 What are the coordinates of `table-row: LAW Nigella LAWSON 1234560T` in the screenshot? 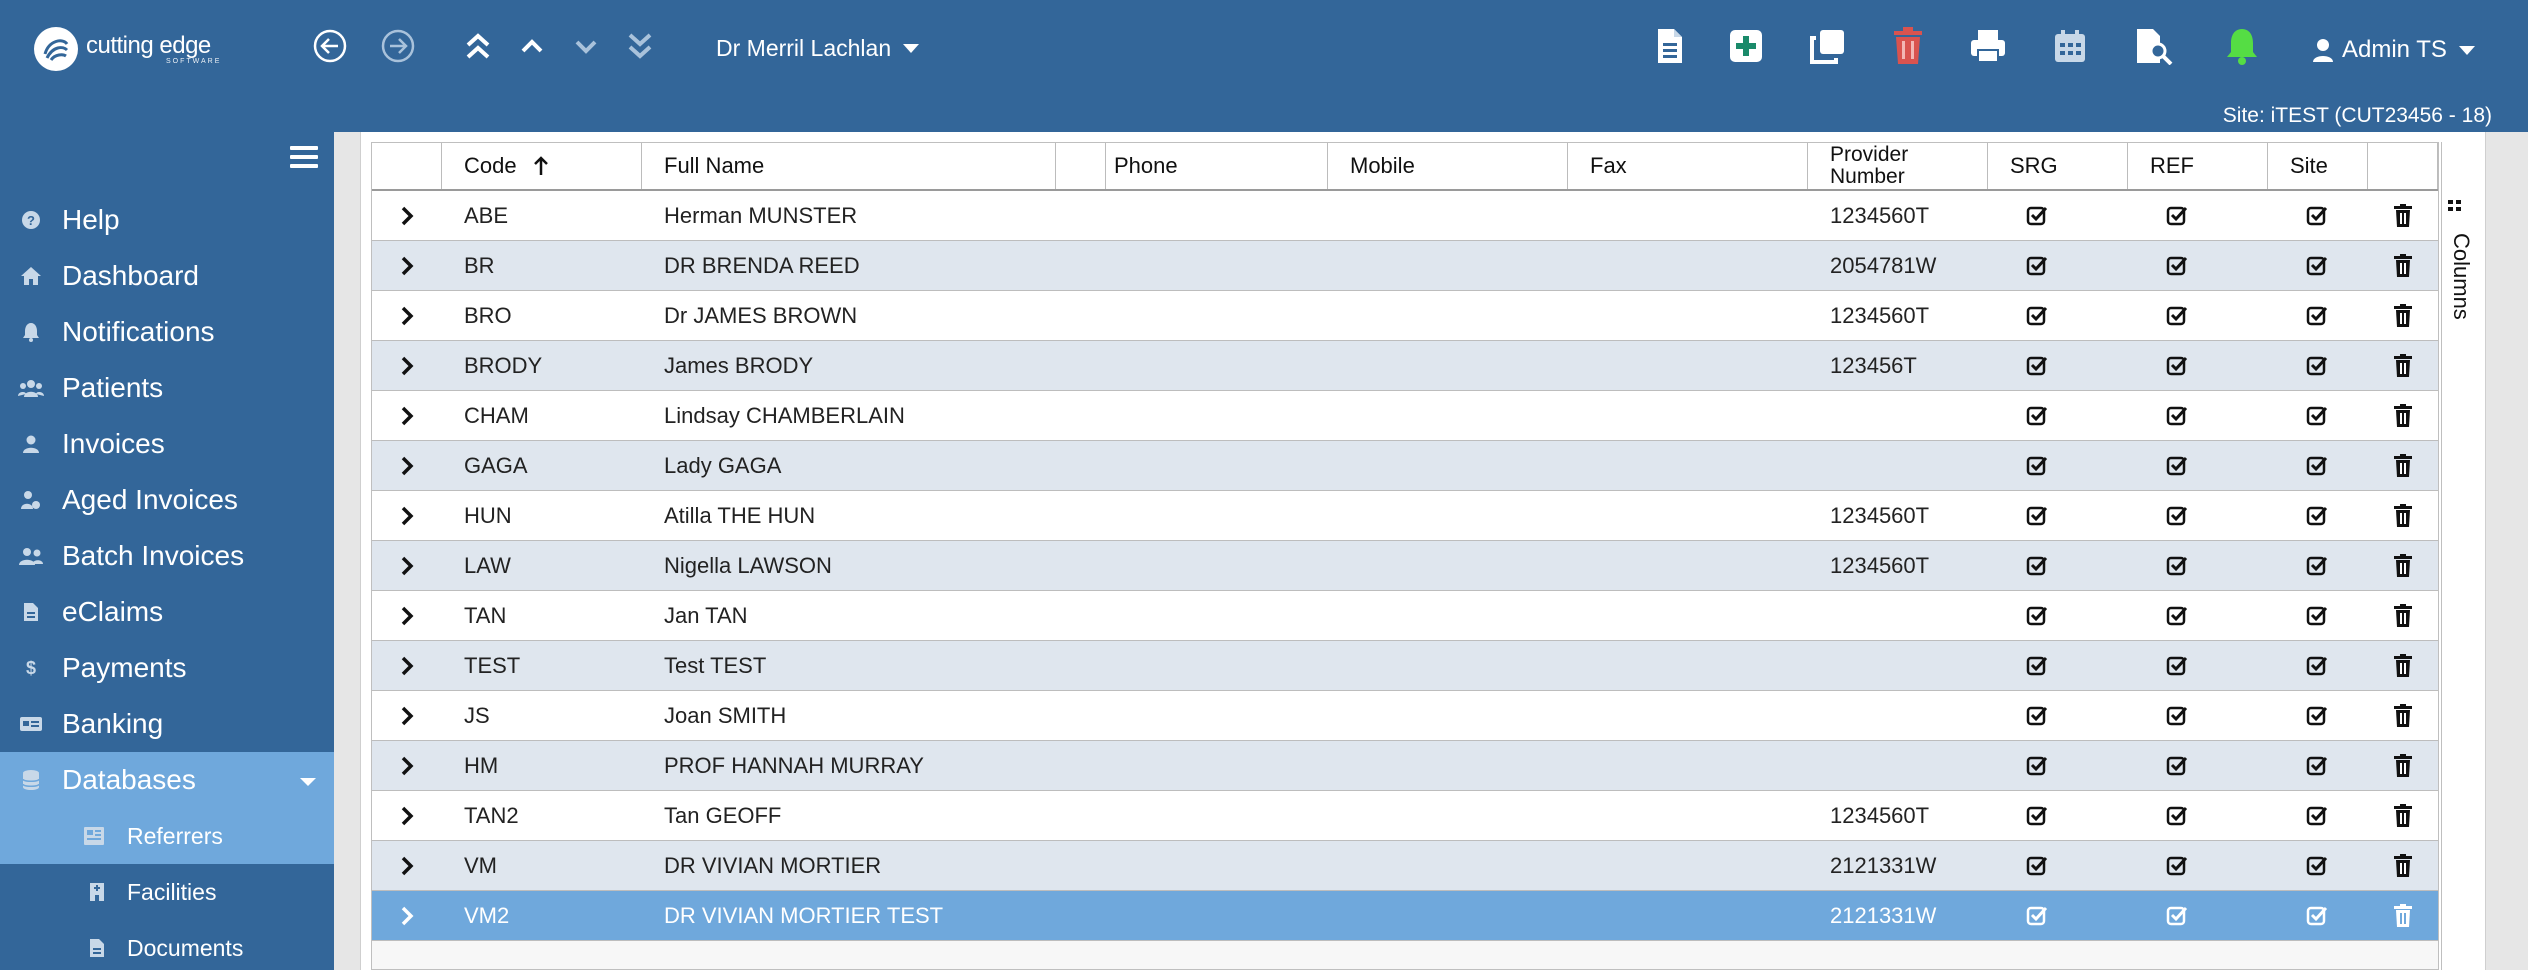 It's located at (1405, 566).